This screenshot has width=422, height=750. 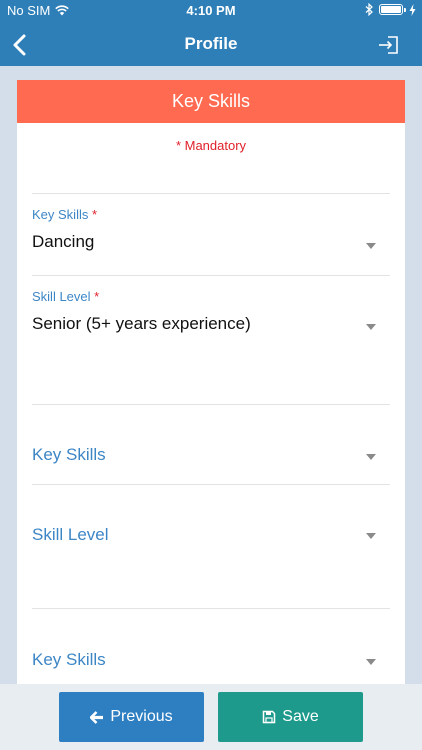 What do you see at coordinates (66, 296) in the screenshot?
I see `skill-level-label: Skill Level *` at bounding box center [66, 296].